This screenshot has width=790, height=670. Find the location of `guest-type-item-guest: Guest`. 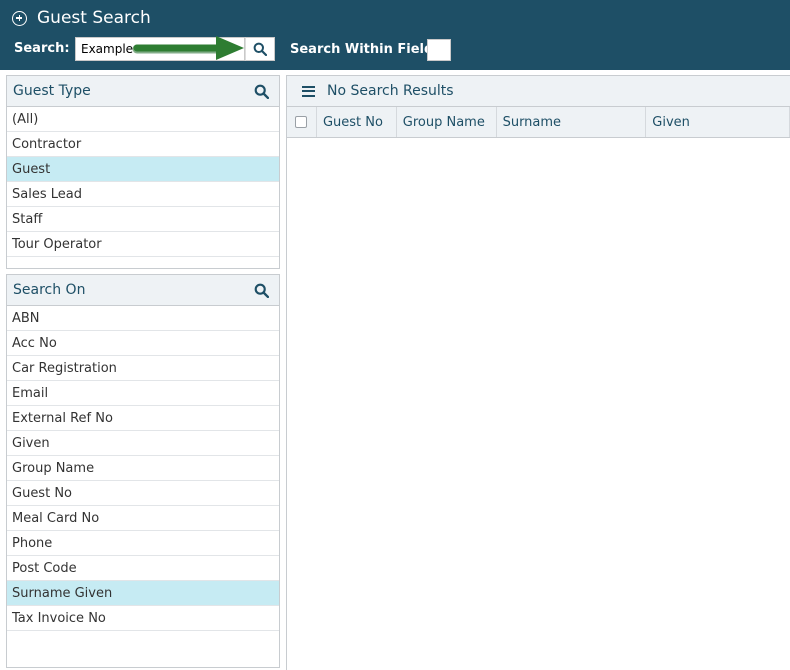

guest-type-item-guest: Guest is located at coordinates (143, 169).